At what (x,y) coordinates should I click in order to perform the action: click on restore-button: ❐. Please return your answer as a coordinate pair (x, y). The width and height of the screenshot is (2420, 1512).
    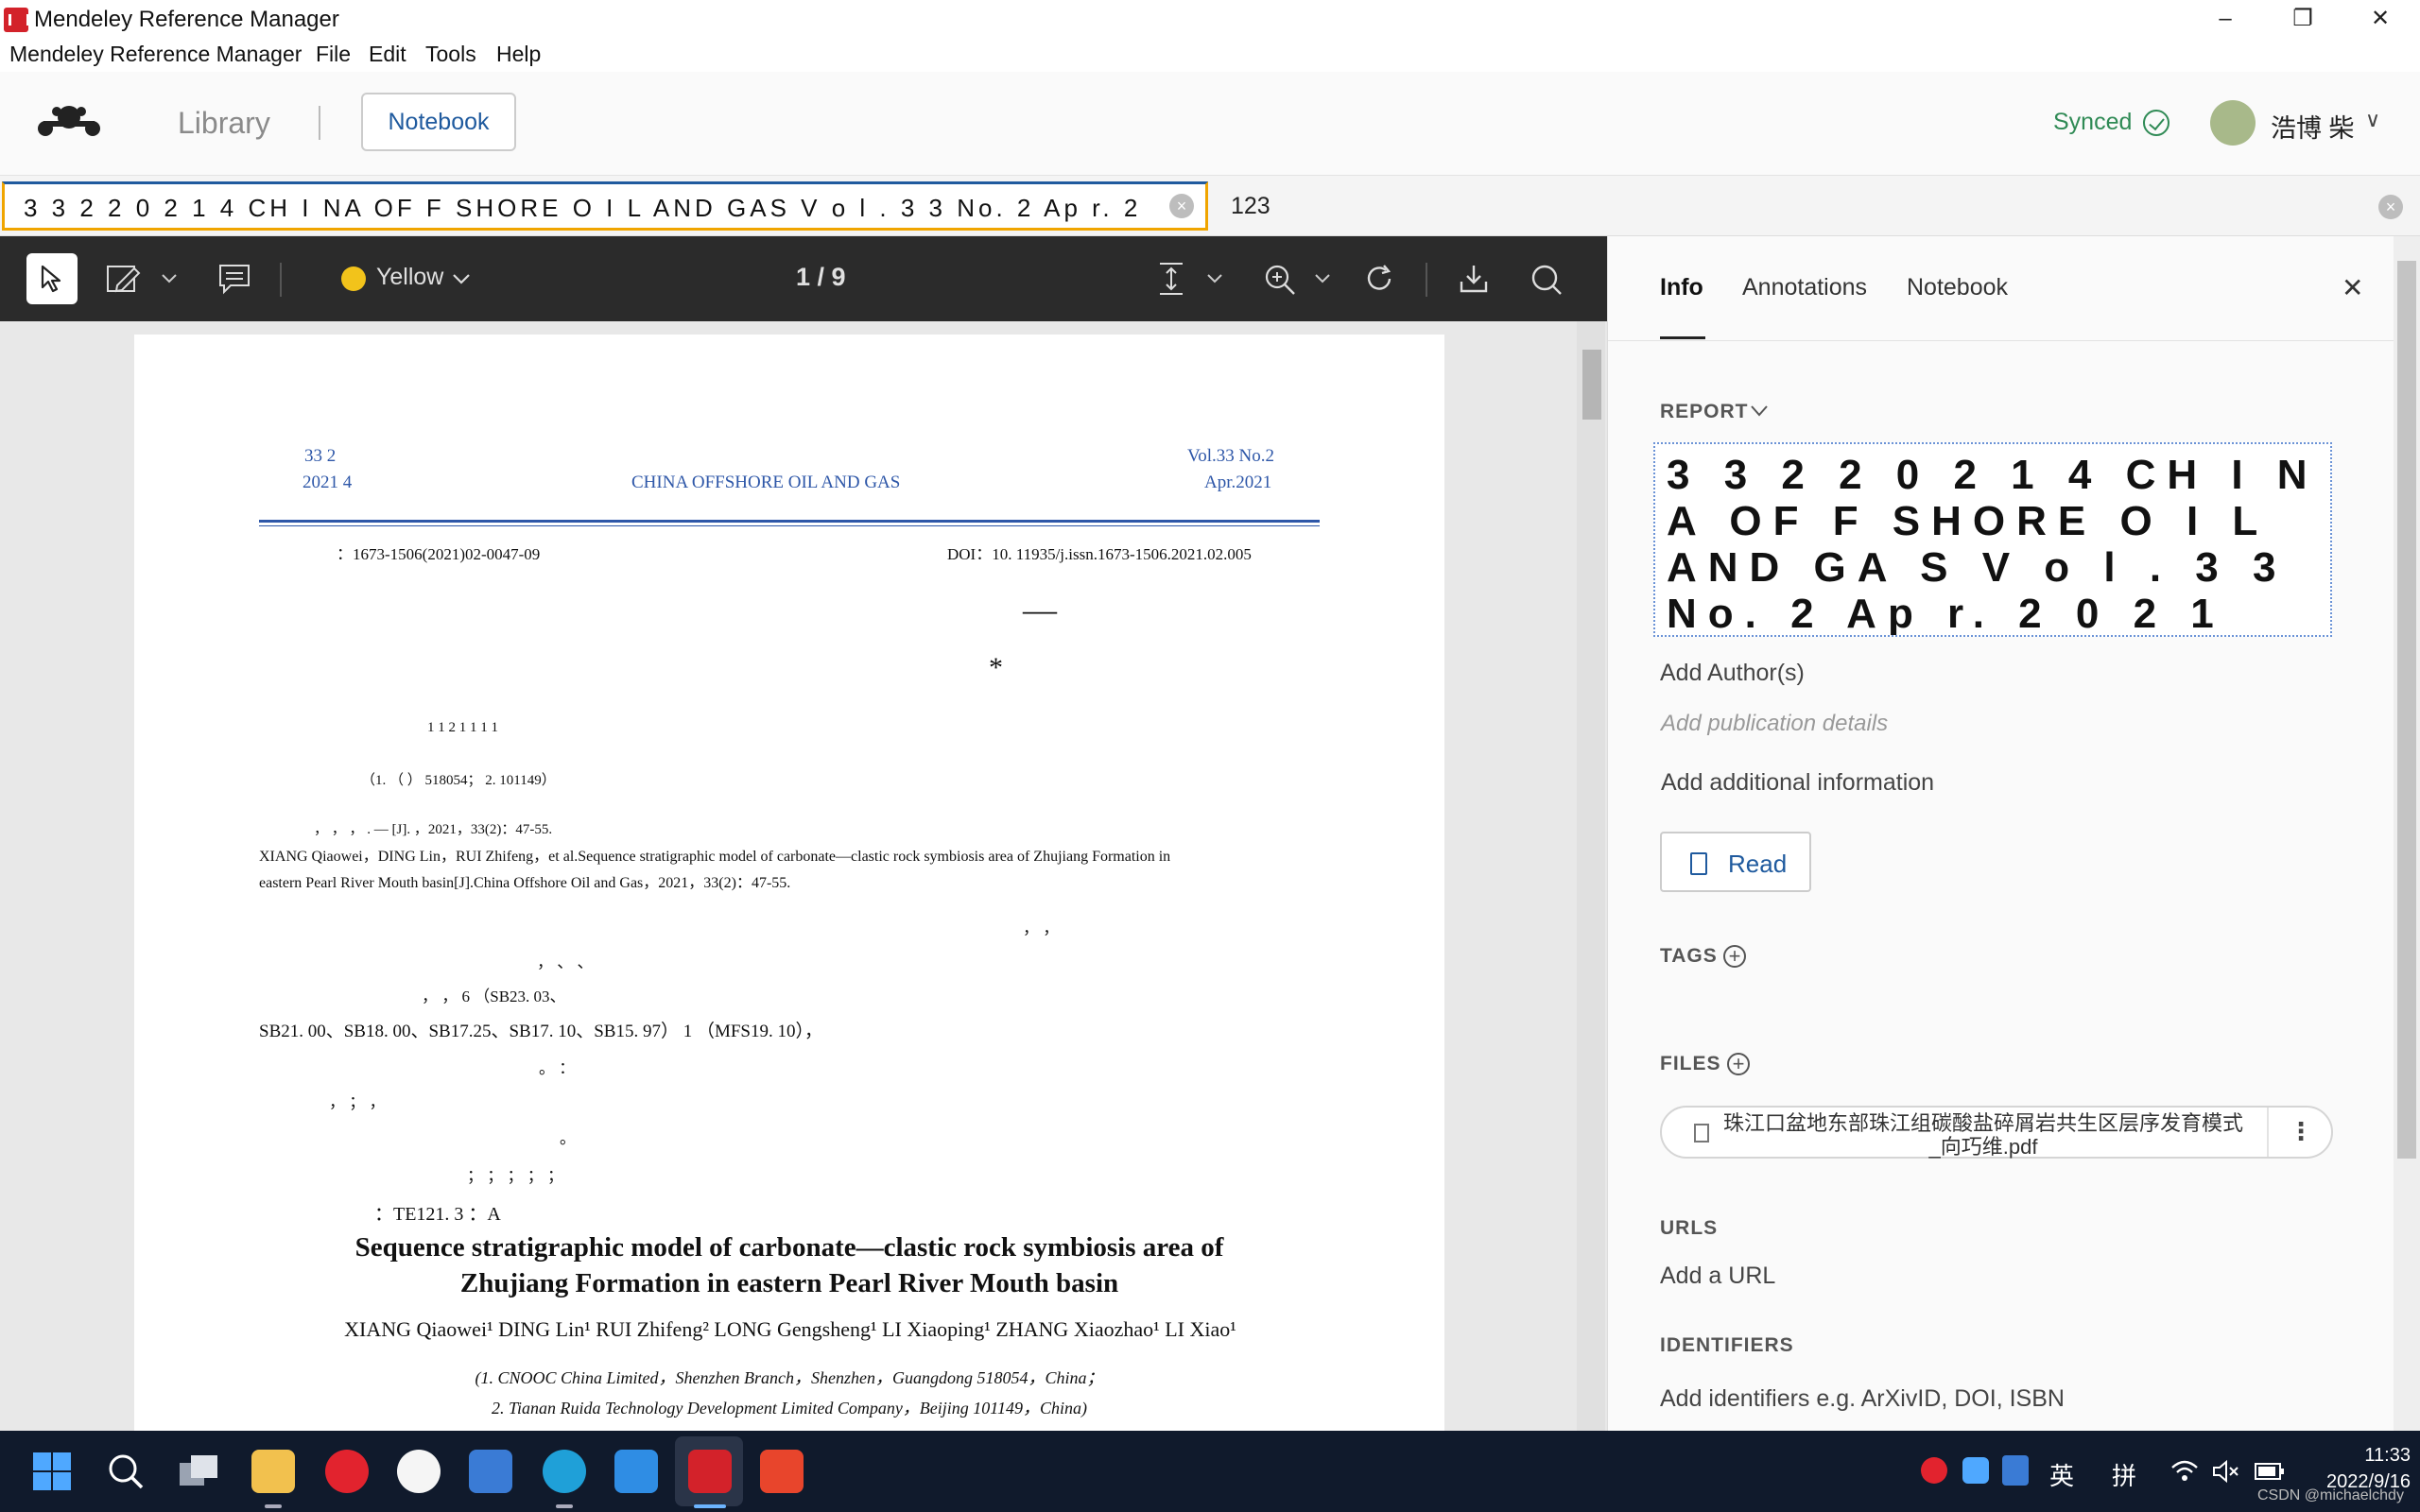
    Looking at the image, I should click on (2303, 19).